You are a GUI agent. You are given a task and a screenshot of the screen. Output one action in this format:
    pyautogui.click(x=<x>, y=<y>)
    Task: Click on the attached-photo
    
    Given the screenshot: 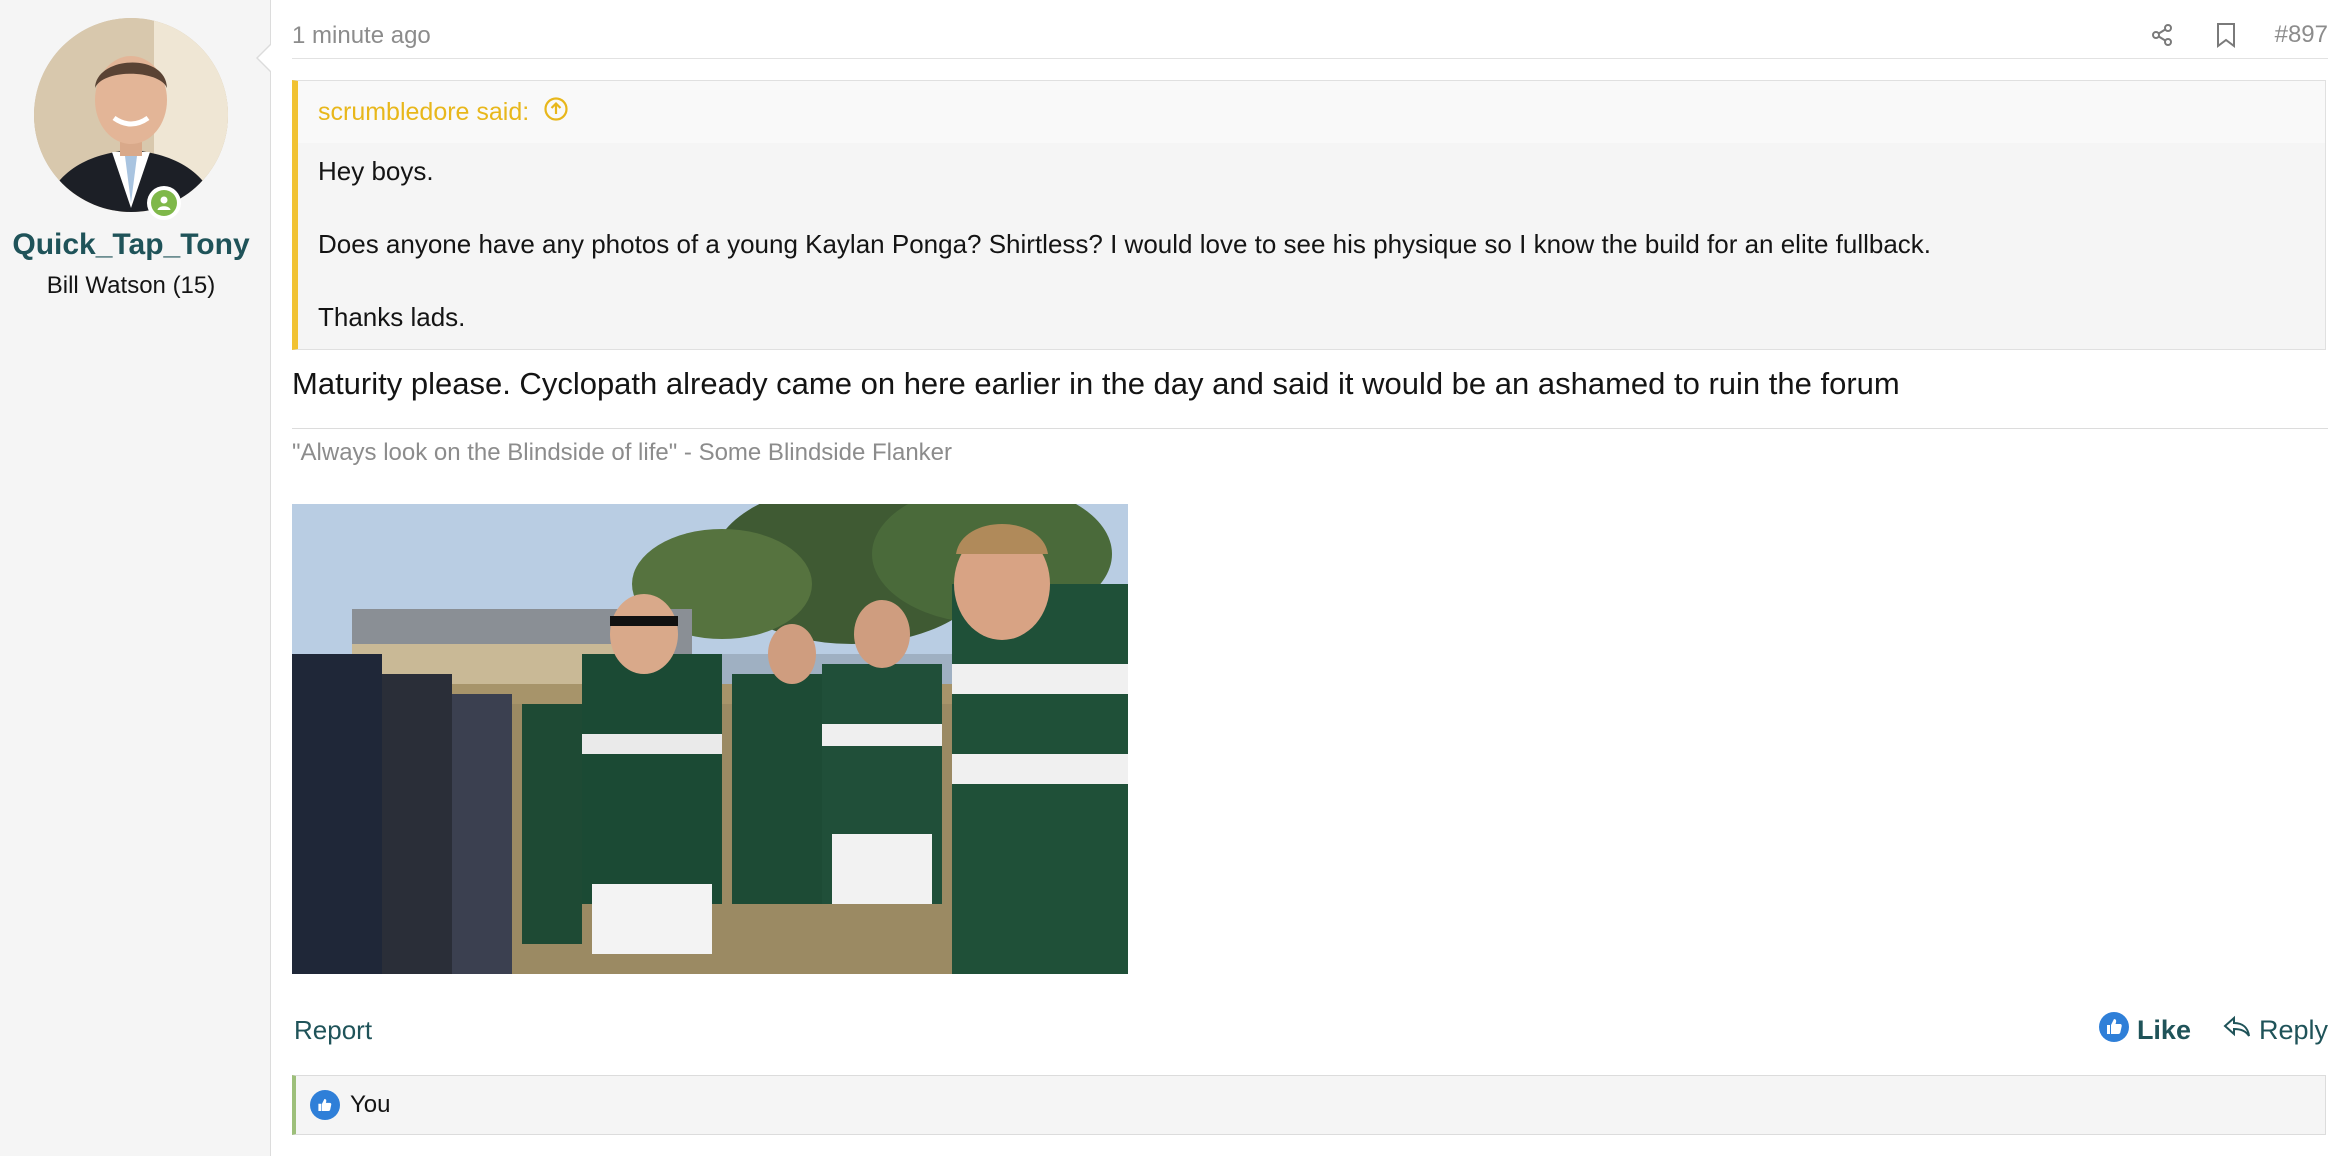 What is the action you would take?
    pyautogui.click(x=710, y=739)
    